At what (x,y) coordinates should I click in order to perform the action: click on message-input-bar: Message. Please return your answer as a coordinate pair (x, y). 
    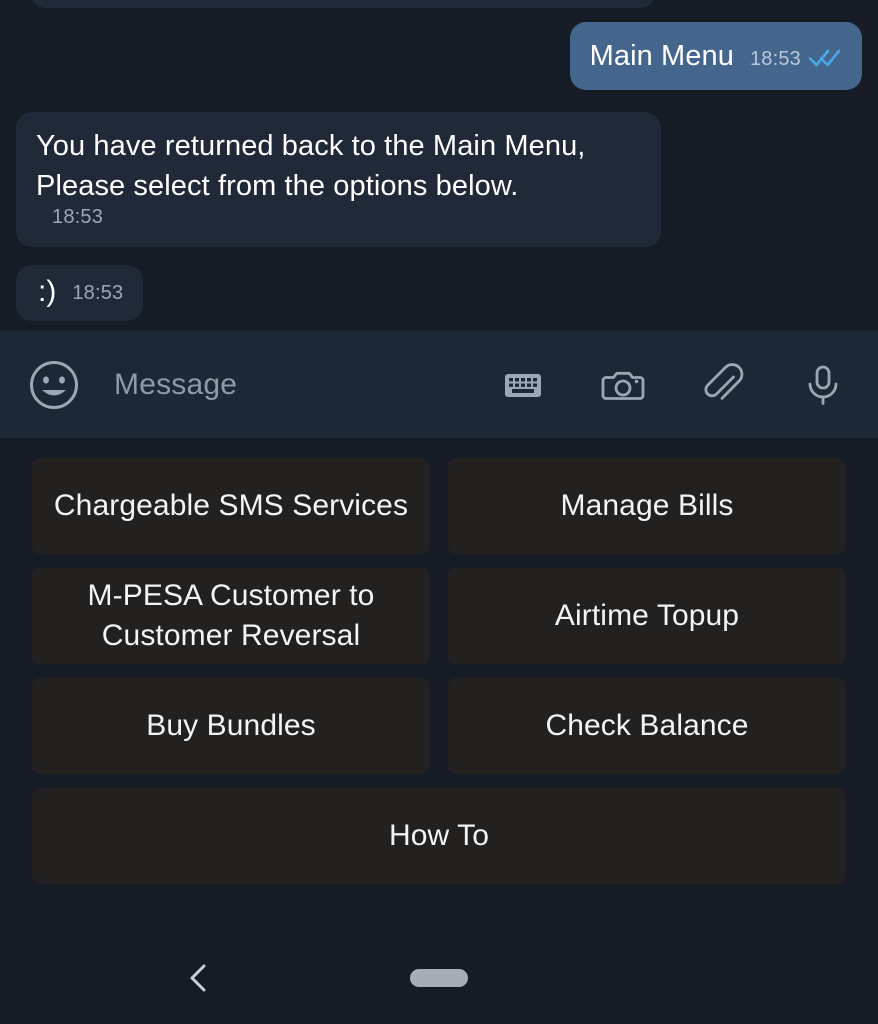
    Looking at the image, I should click on (439, 384).